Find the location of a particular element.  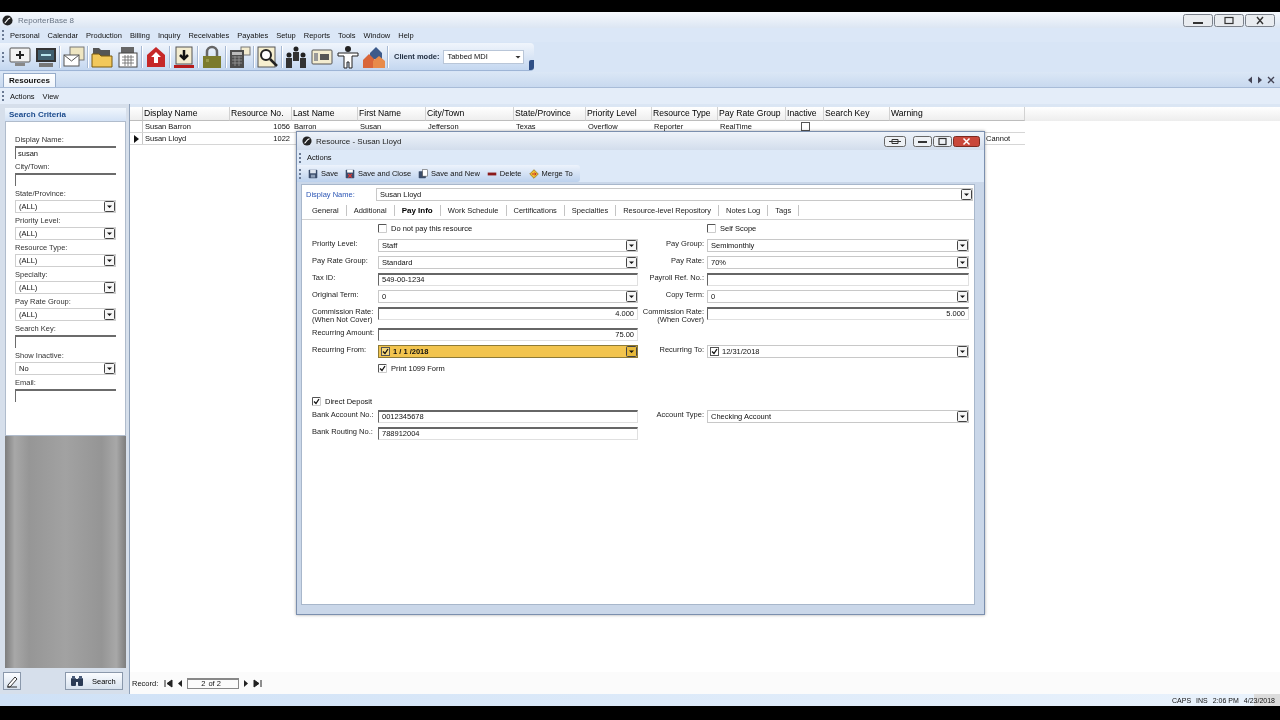

padlock-icon is located at coordinates (212, 56).